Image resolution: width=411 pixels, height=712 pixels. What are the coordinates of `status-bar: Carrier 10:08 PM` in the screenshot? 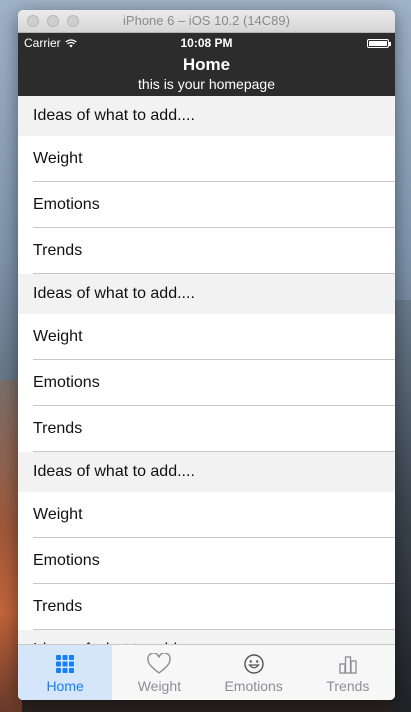 It's located at (206, 43).